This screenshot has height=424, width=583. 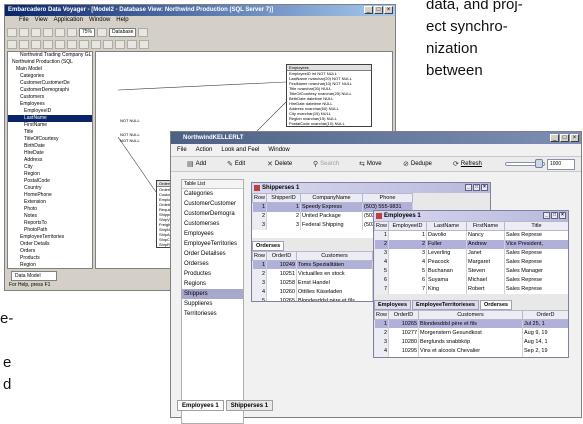 What do you see at coordinates (50, 104) in the screenshot?
I see `tree-item: Employees` at bounding box center [50, 104].